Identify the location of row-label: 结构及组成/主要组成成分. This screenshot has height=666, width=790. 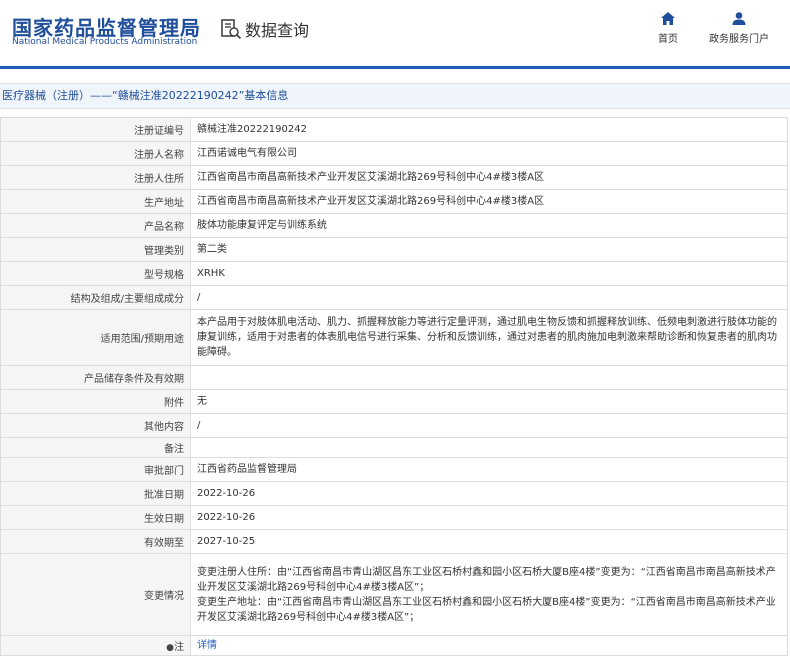
(95, 297).